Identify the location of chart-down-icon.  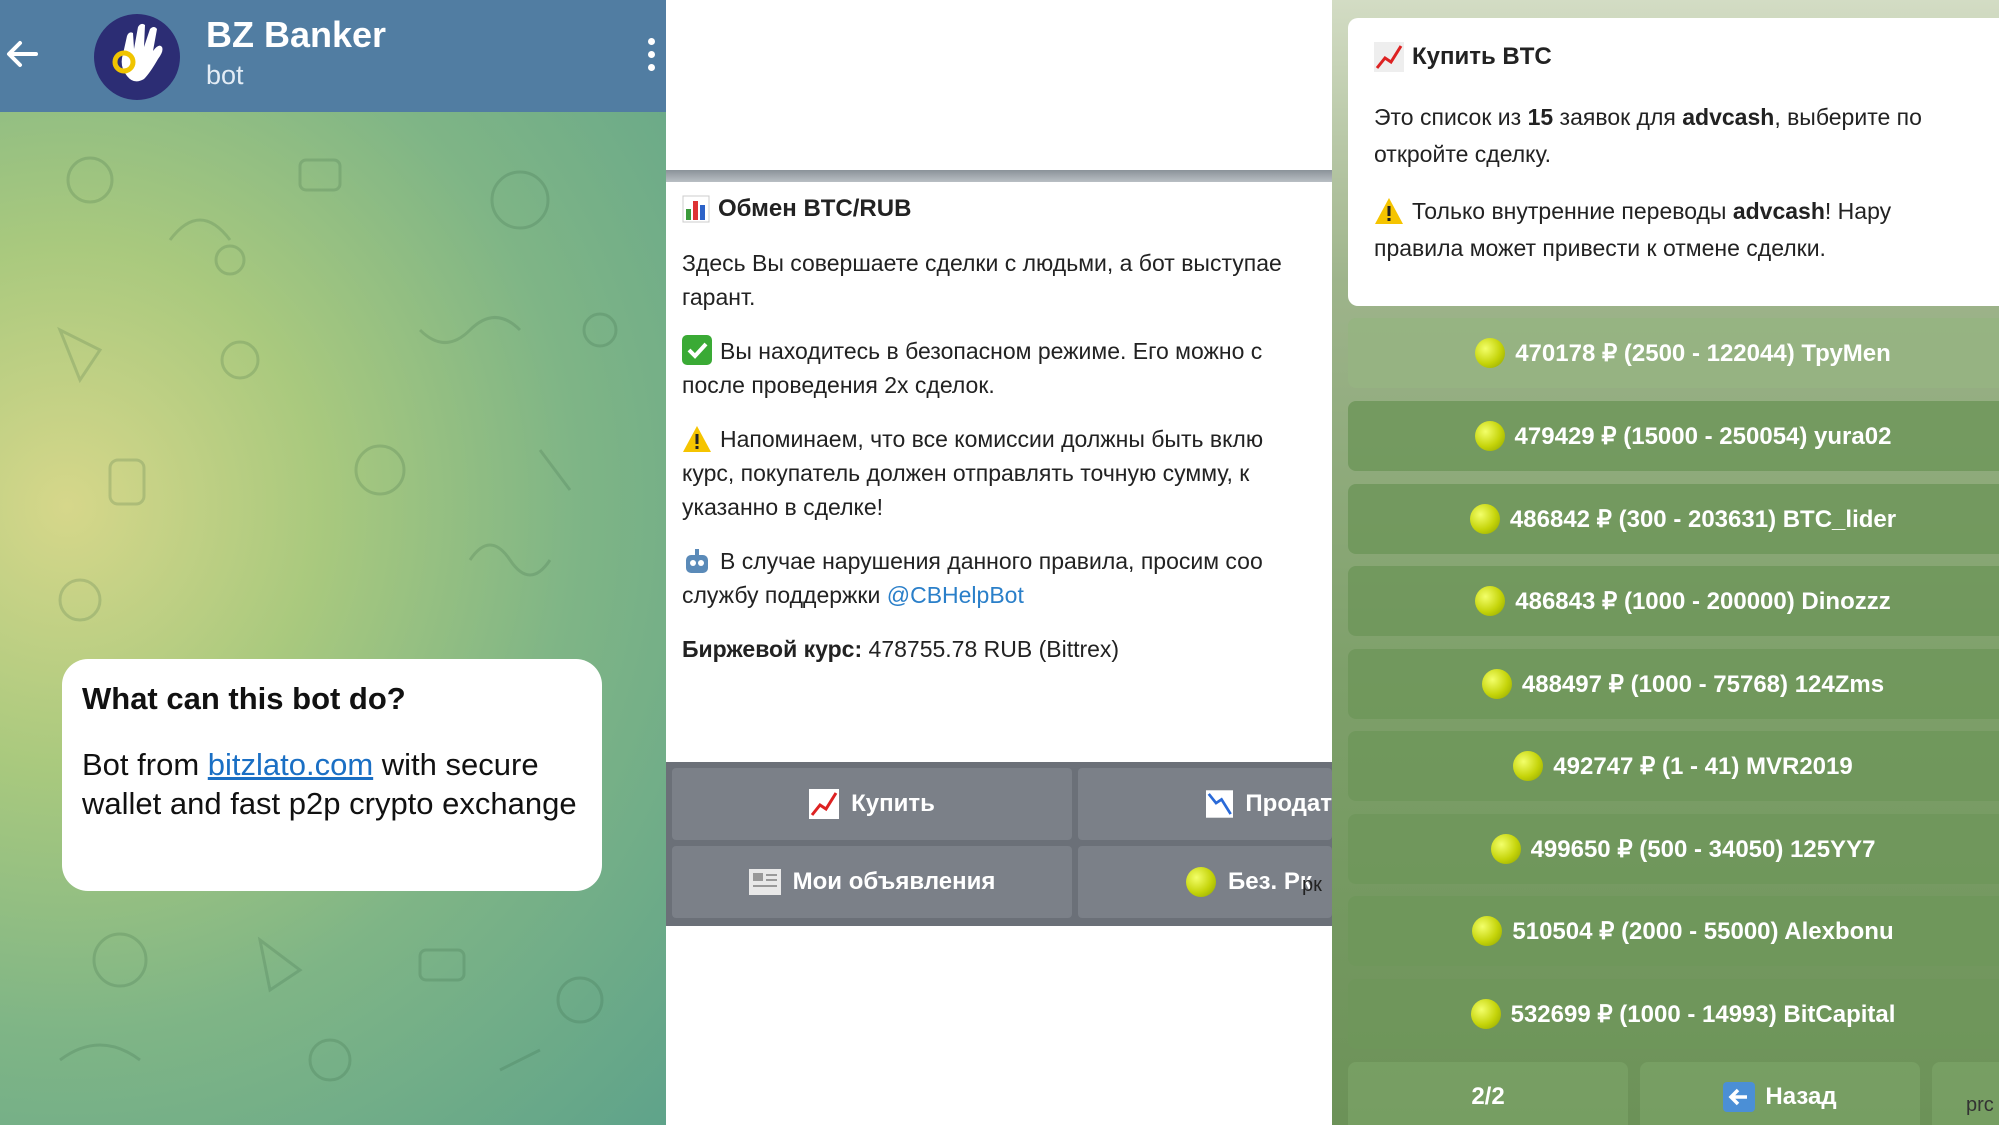
(1220, 804).